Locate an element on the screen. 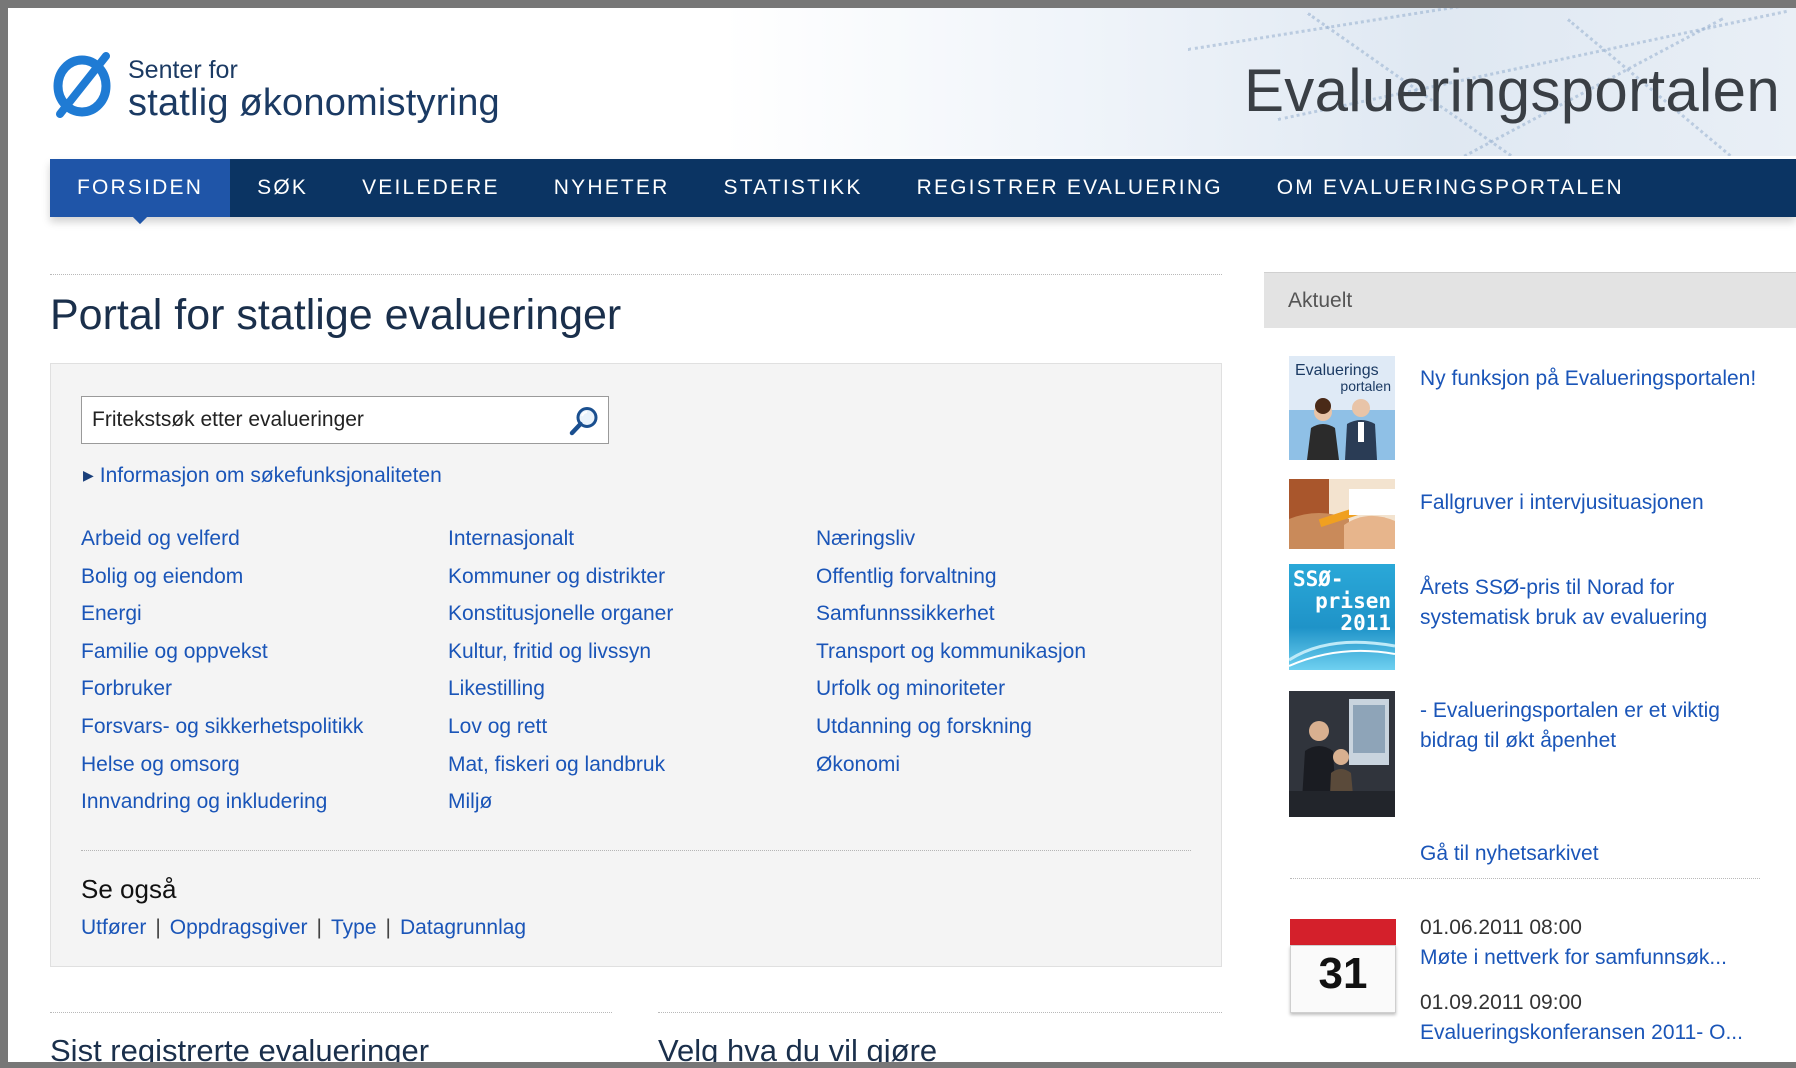 The width and height of the screenshot is (1796, 1068). topic-link: Likestilling is located at coordinates (560, 696).